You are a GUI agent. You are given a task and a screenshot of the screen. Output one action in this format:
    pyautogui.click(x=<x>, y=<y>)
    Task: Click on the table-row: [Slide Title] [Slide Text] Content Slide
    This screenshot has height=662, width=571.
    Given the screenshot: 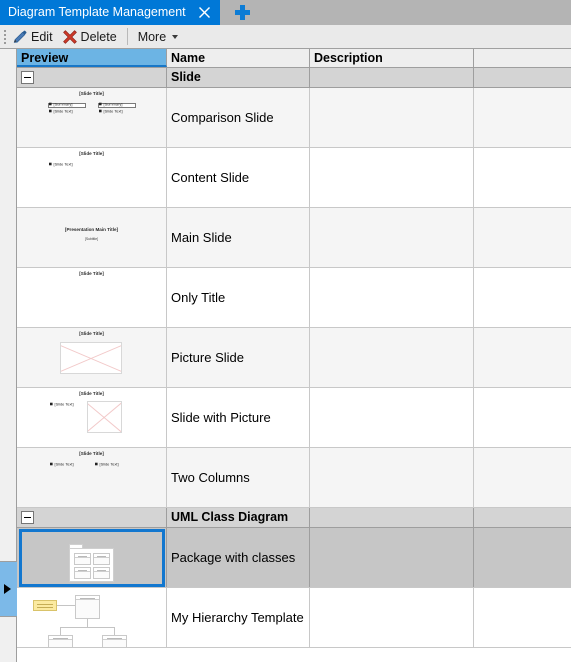 What is the action you would take?
    pyautogui.click(x=294, y=178)
    